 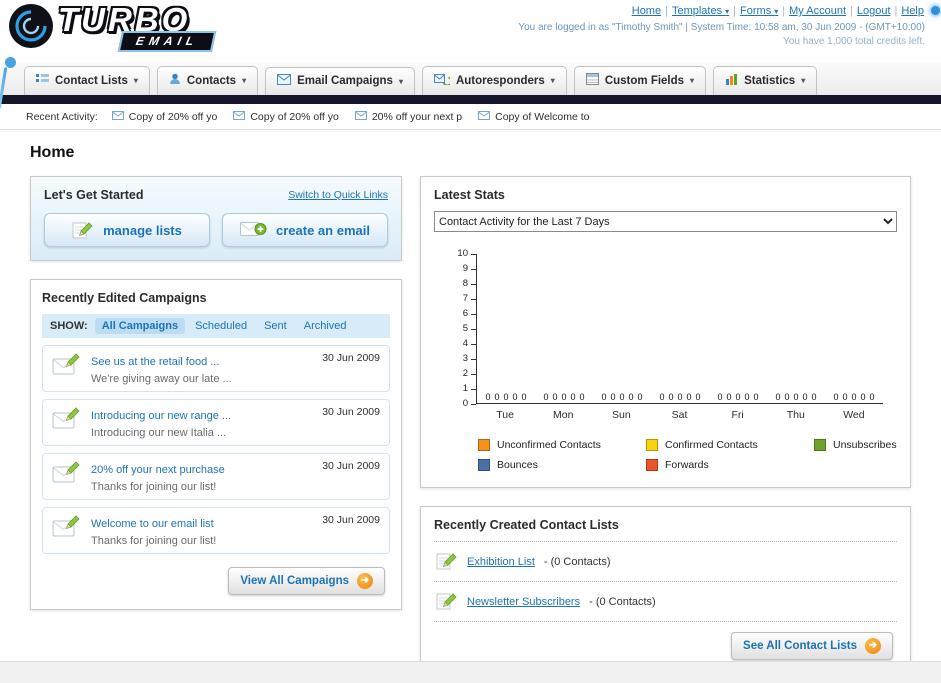 What do you see at coordinates (340, 81) in the screenshot?
I see `tab-email-campaigns: Email Campaigns ▾` at bounding box center [340, 81].